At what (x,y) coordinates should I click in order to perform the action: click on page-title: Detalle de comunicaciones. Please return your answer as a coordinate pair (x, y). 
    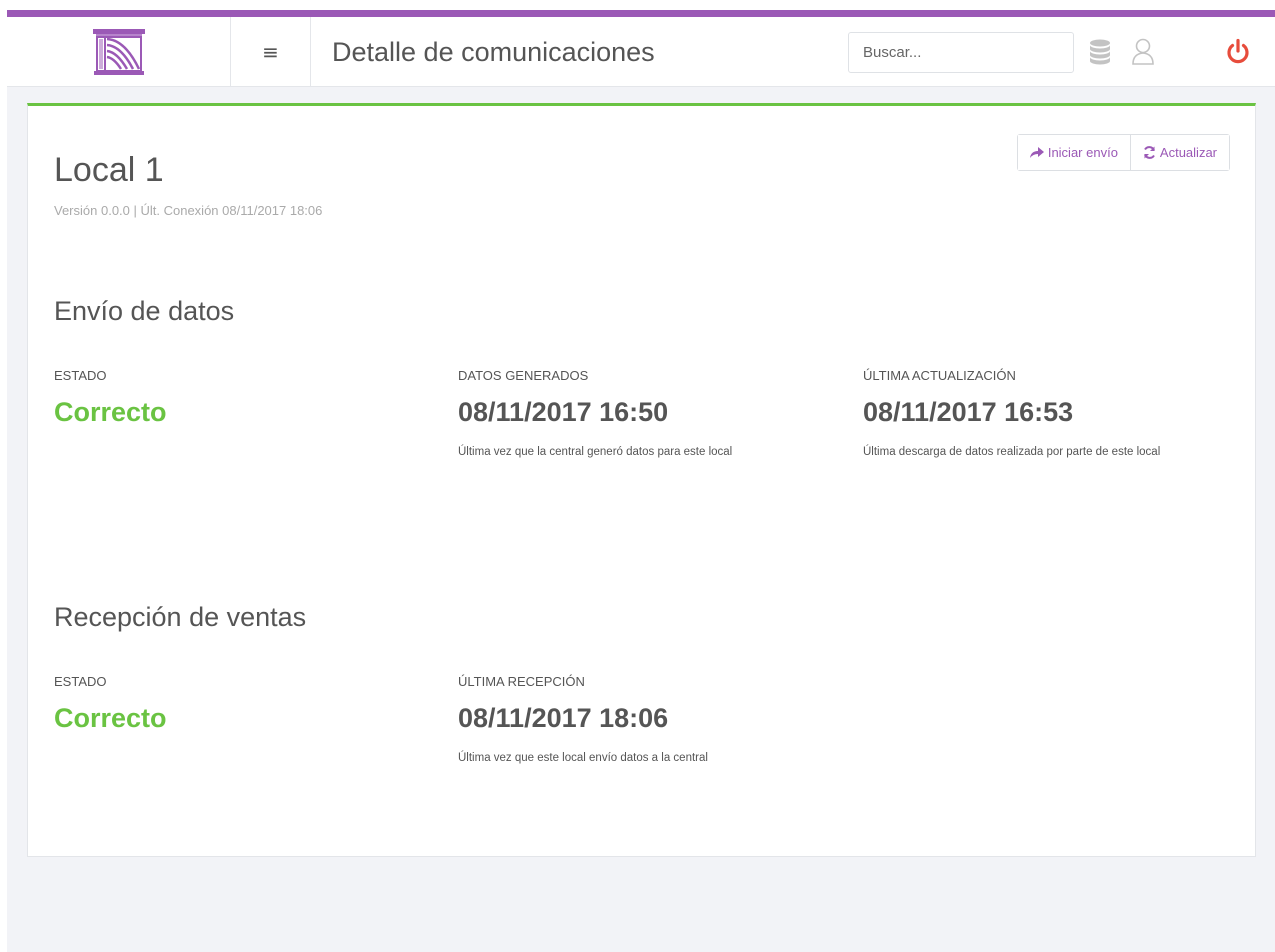
    Looking at the image, I should click on (493, 52).